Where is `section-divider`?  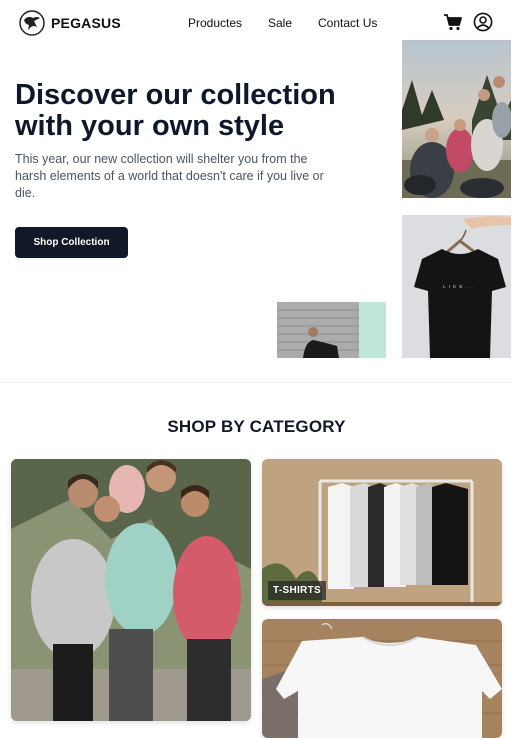
section-divider is located at coordinates (256, 382).